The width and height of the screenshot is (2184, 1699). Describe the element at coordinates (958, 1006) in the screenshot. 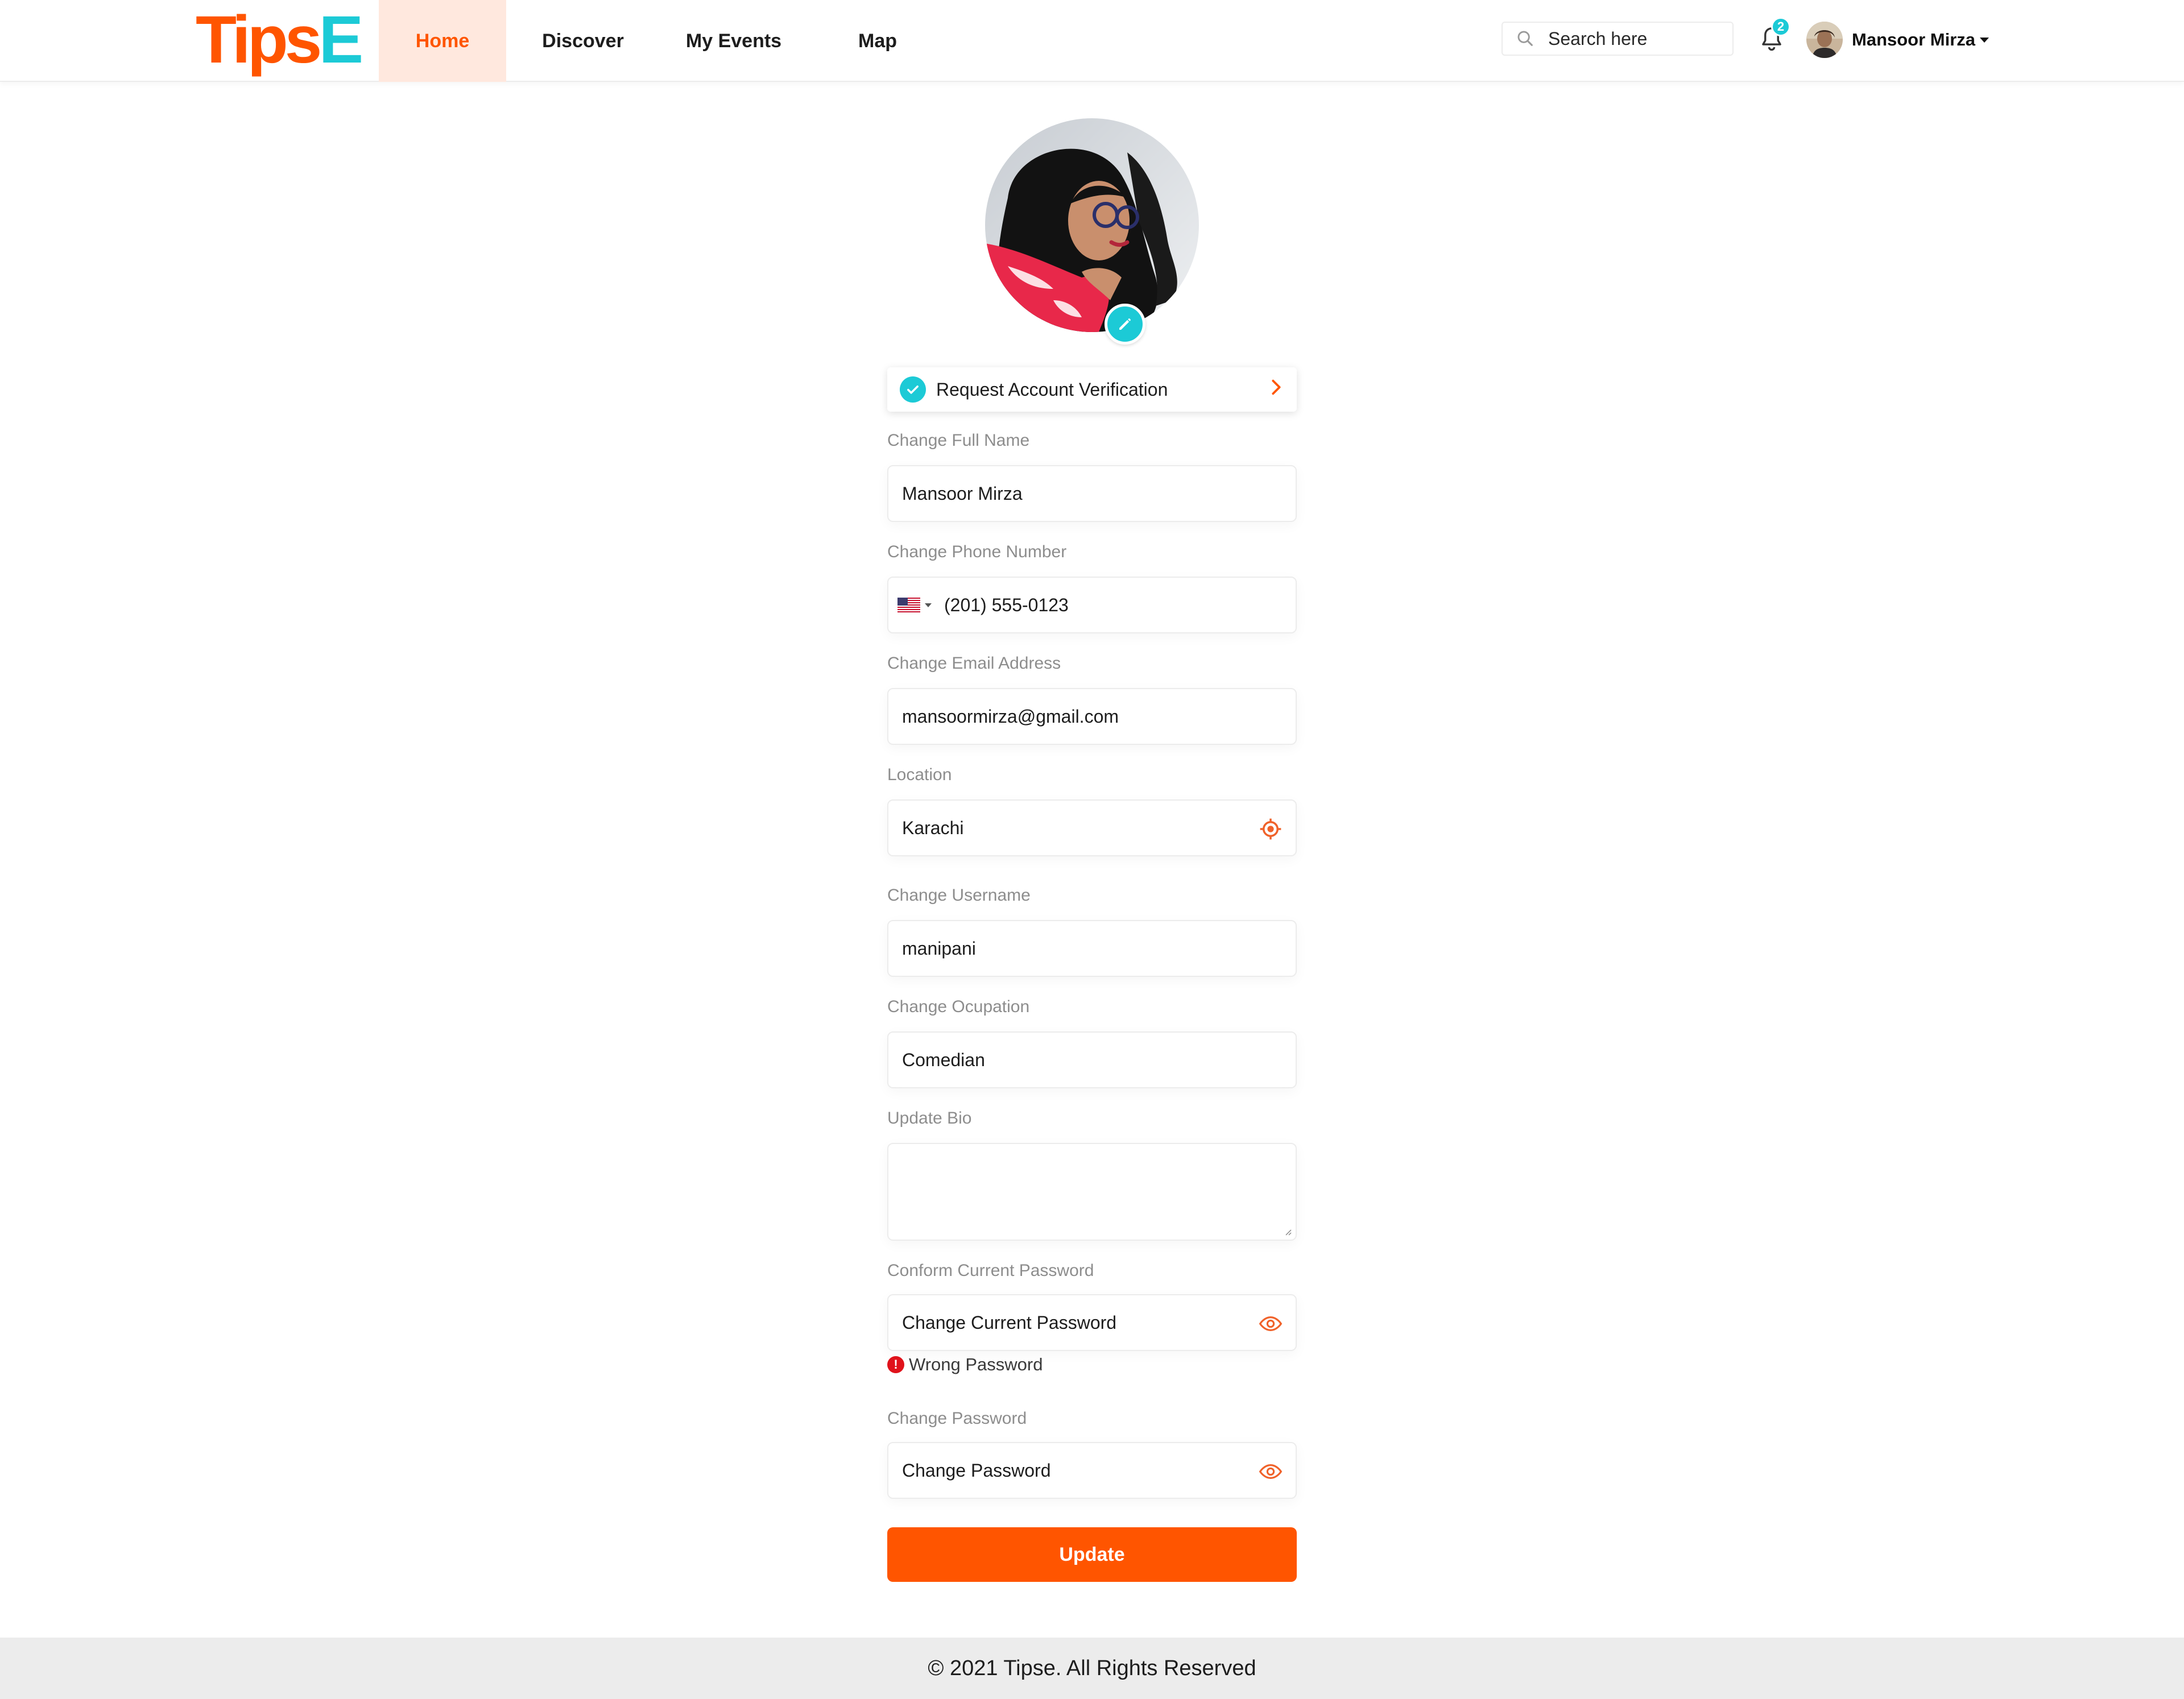

I see `occupation-label: Change Ocupation` at that location.